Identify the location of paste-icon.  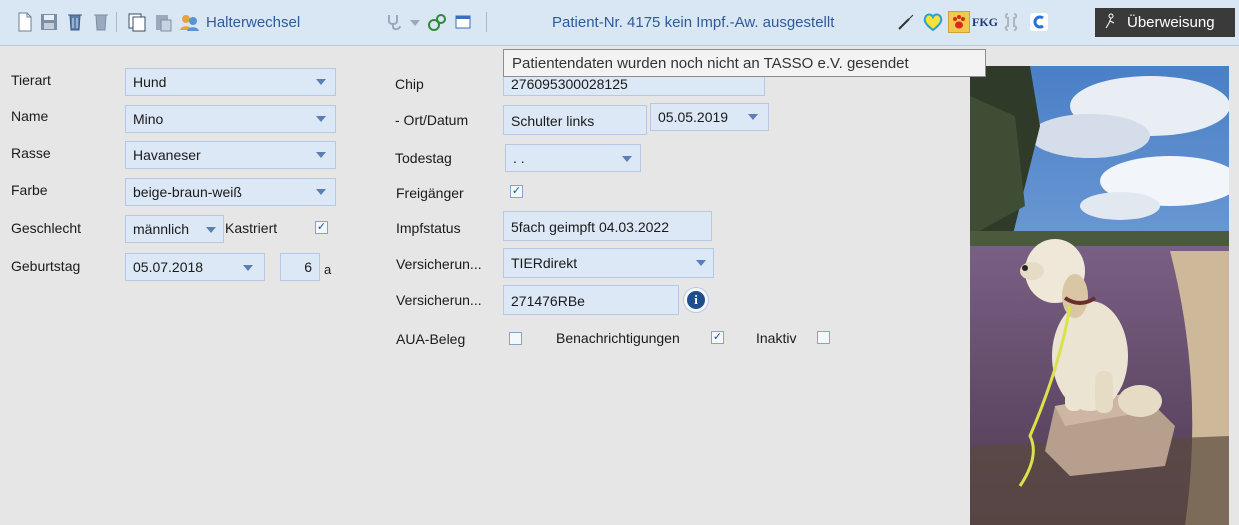
(163, 22).